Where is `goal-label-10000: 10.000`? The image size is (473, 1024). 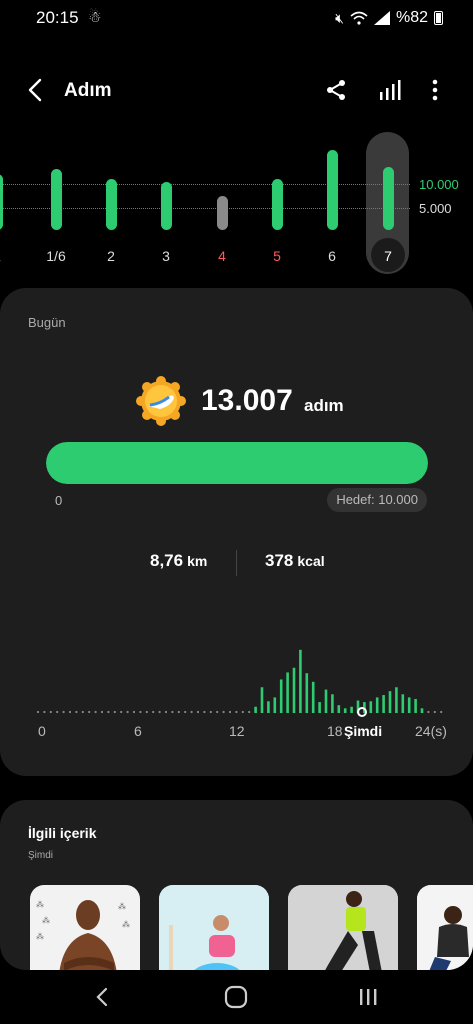
goal-label-10000: 10.000 is located at coordinates (439, 184).